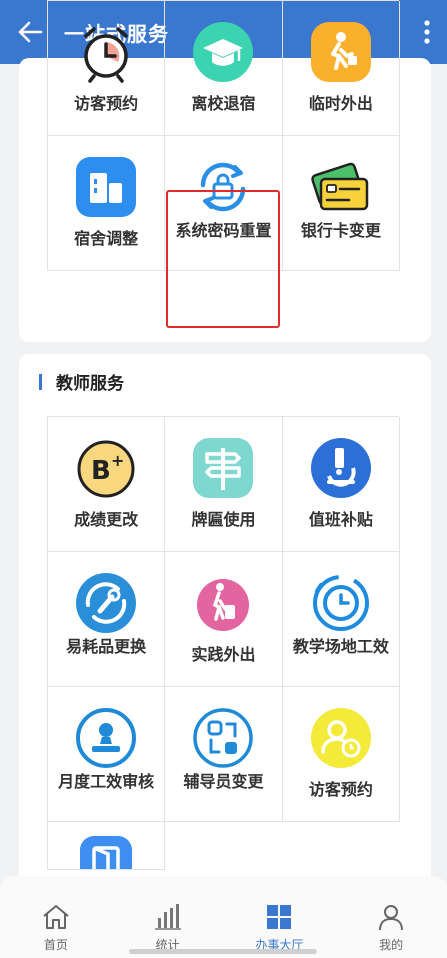 The image size is (447, 958). Describe the element at coordinates (106, 238) in the screenshot. I see `service-label: 宿舍调整` at that location.